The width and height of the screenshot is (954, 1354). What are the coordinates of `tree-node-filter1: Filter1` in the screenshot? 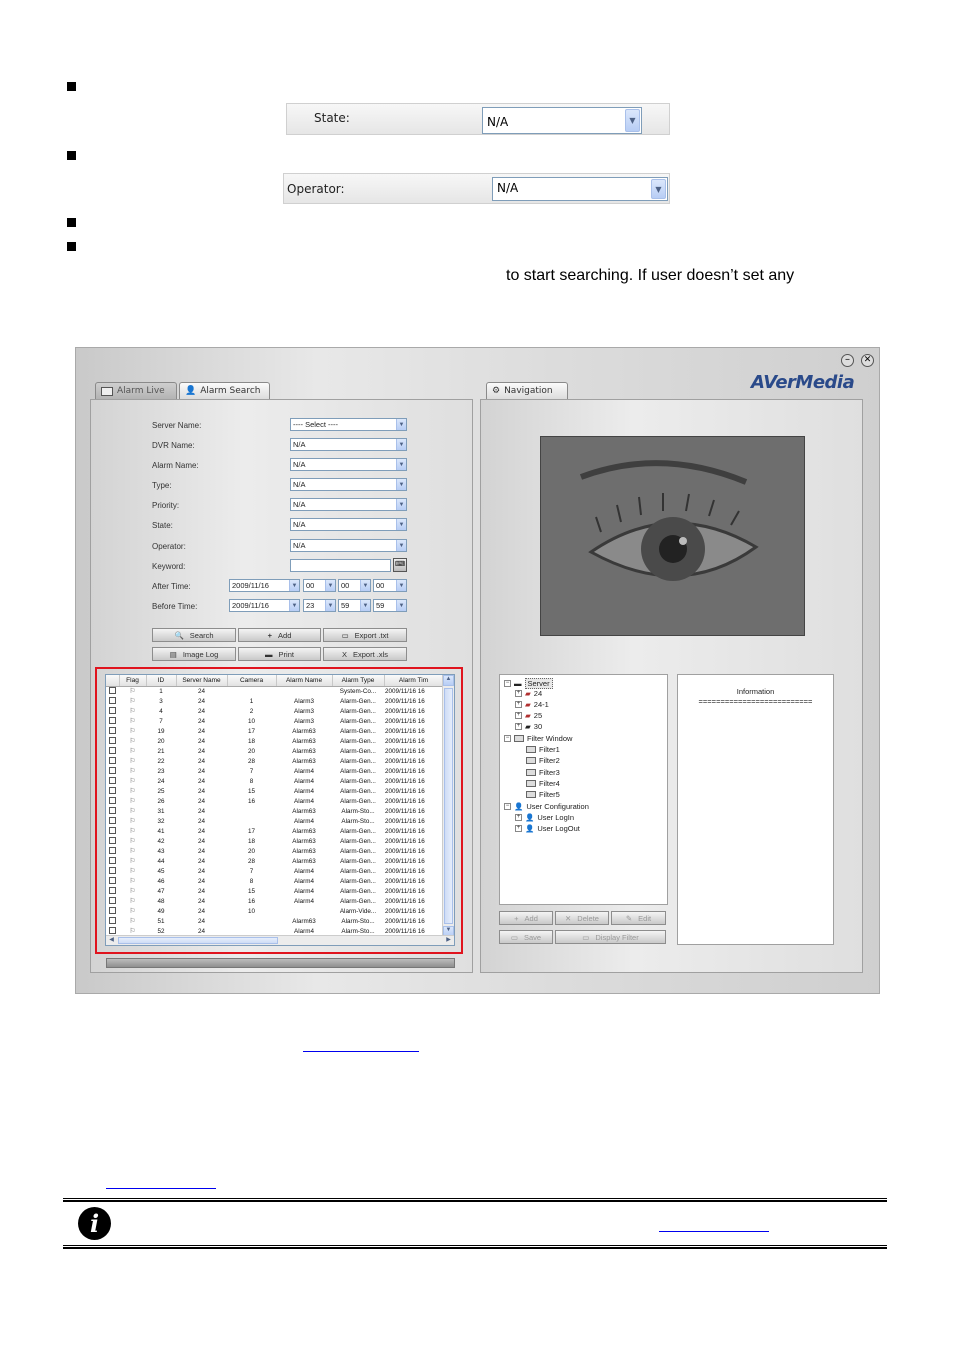 It's located at (543, 749).